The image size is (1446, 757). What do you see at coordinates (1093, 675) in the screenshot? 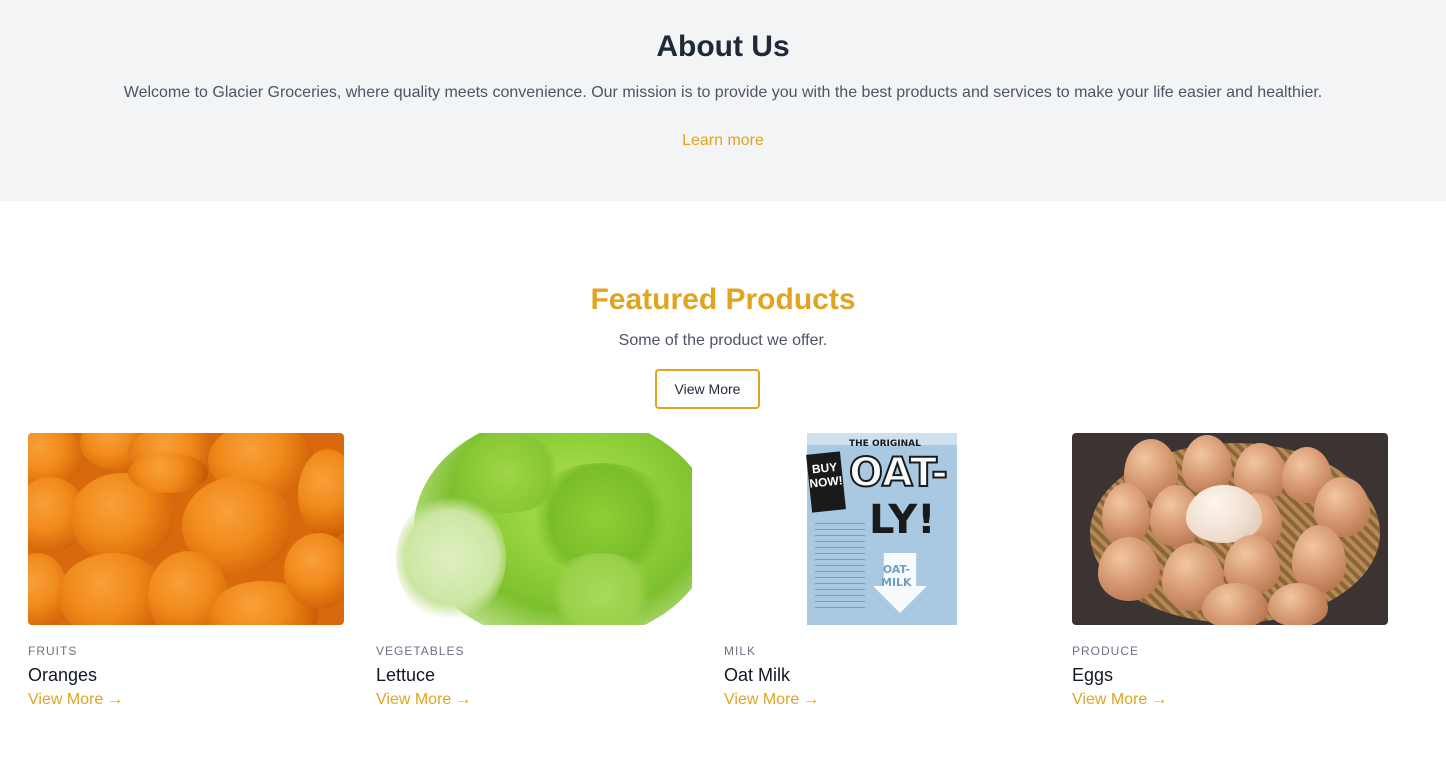
I see `product-name: Eggs` at bounding box center [1093, 675].